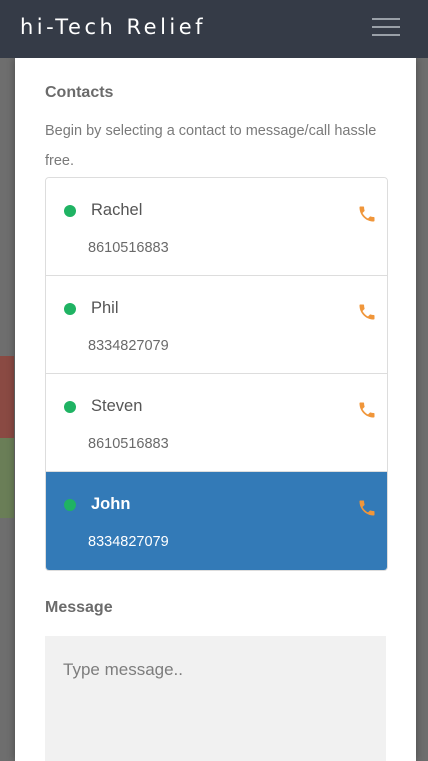  I want to click on contact-item-steven: Steven 8610516883, so click(216, 423).